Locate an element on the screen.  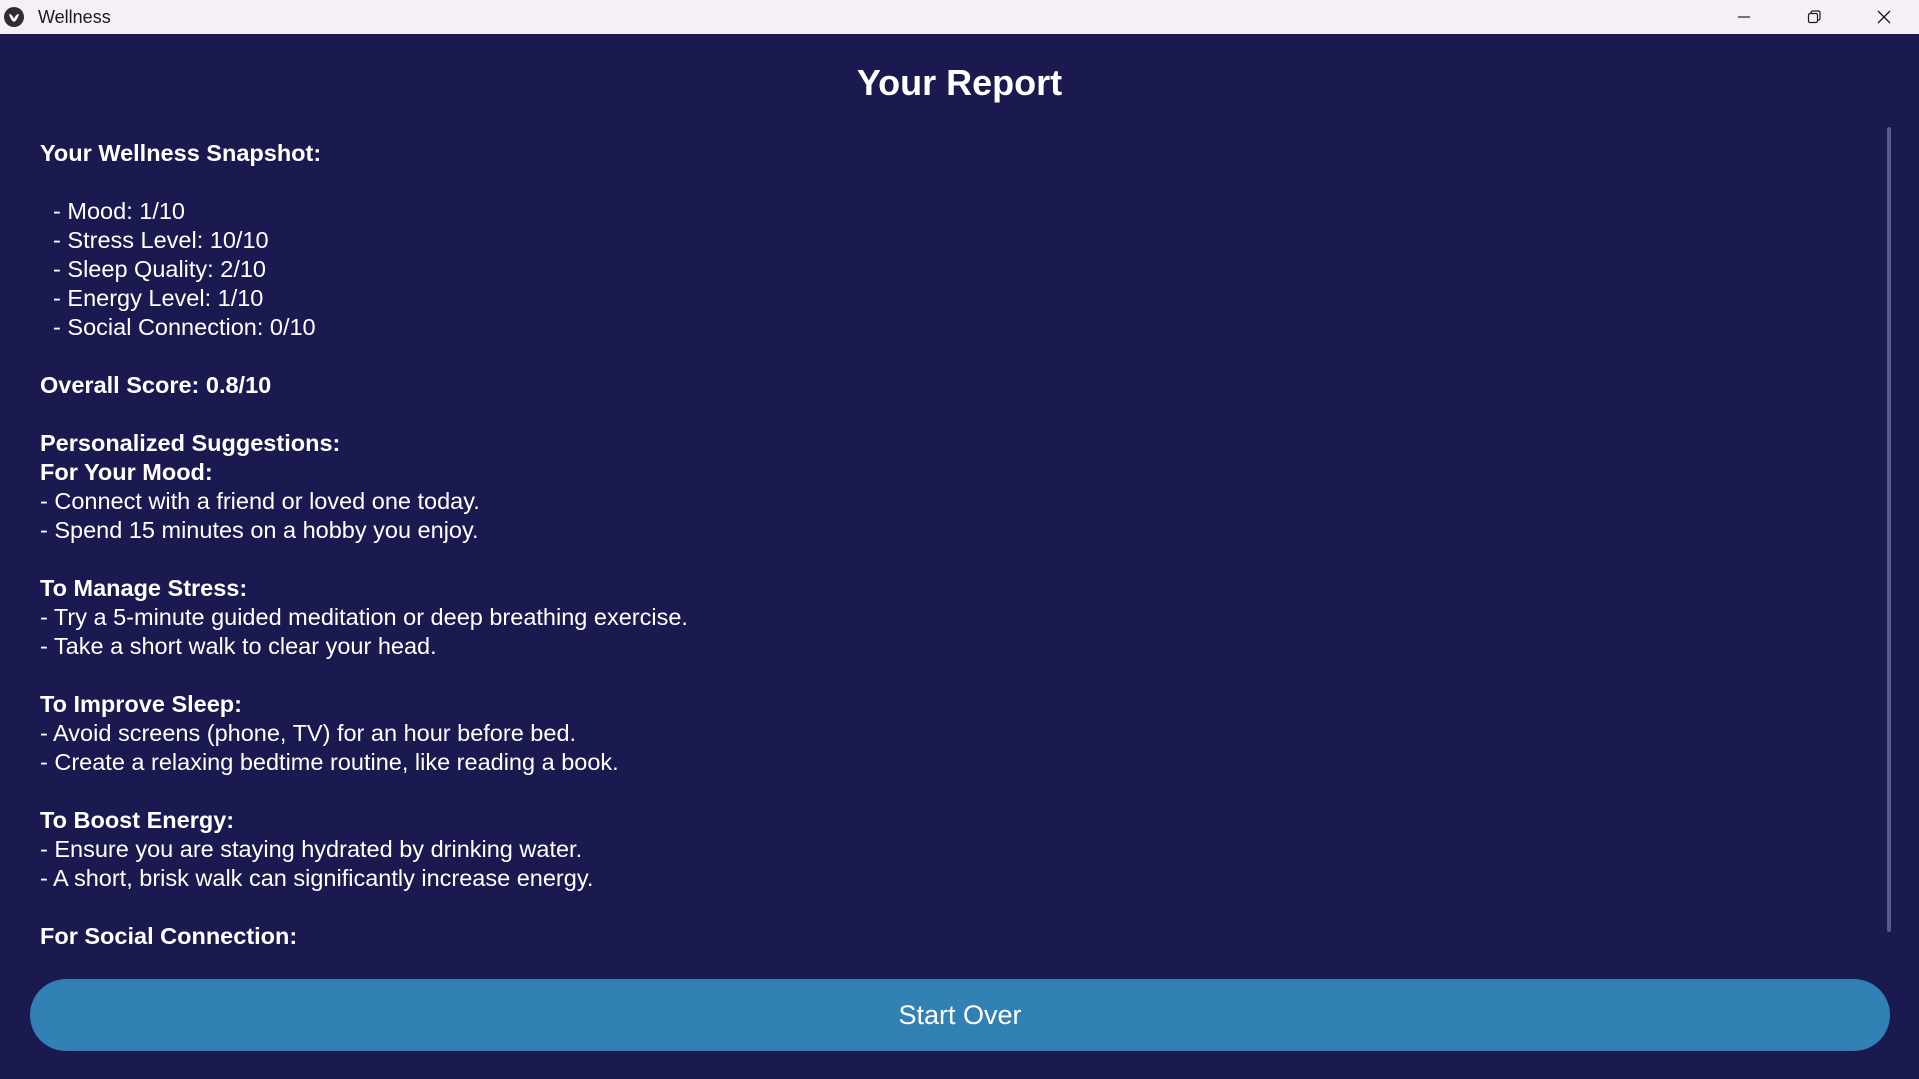
metric-energy: - Energy Level: 1/10 is located at coordinates (152, 298).